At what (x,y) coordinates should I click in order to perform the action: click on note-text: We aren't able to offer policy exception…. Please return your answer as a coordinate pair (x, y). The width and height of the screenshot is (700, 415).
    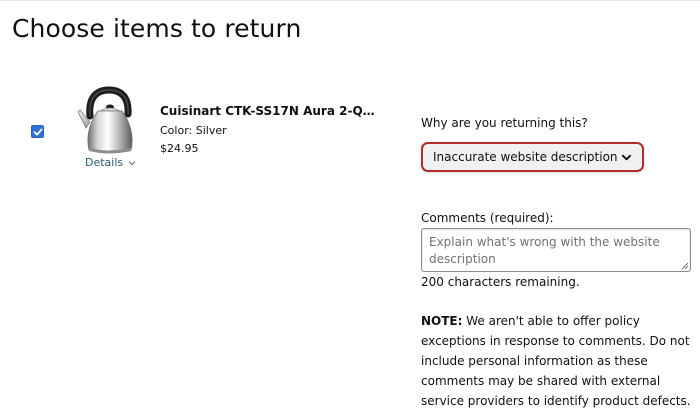
    Looking at the image, I should click on (556, 361).